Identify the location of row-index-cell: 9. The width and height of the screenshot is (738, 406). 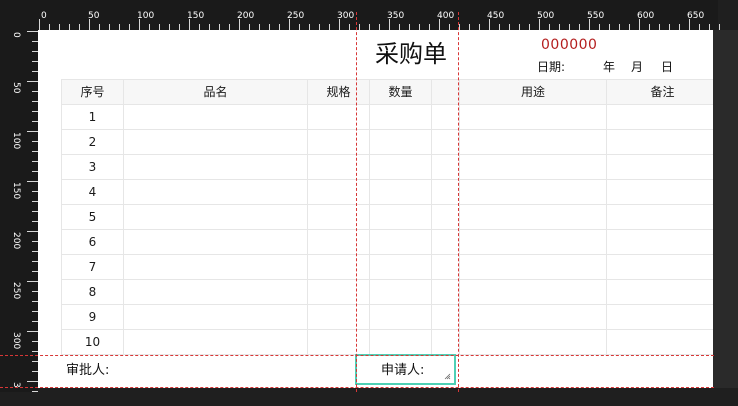
(92, 317).